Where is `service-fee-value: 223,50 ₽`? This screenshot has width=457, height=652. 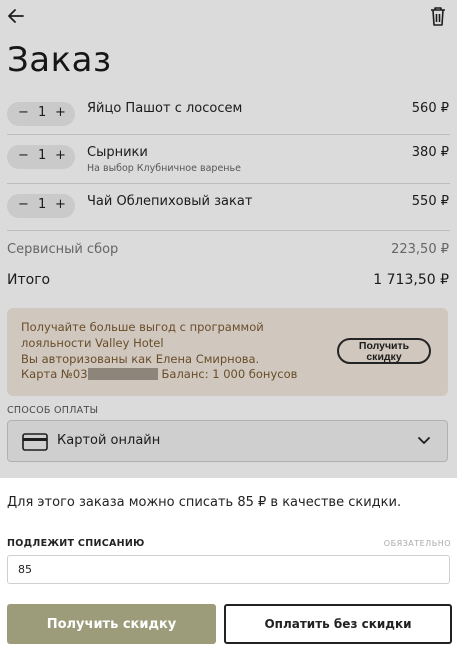 service-fee-value: 223,50 ₽ is located at coordinates (420, 249).